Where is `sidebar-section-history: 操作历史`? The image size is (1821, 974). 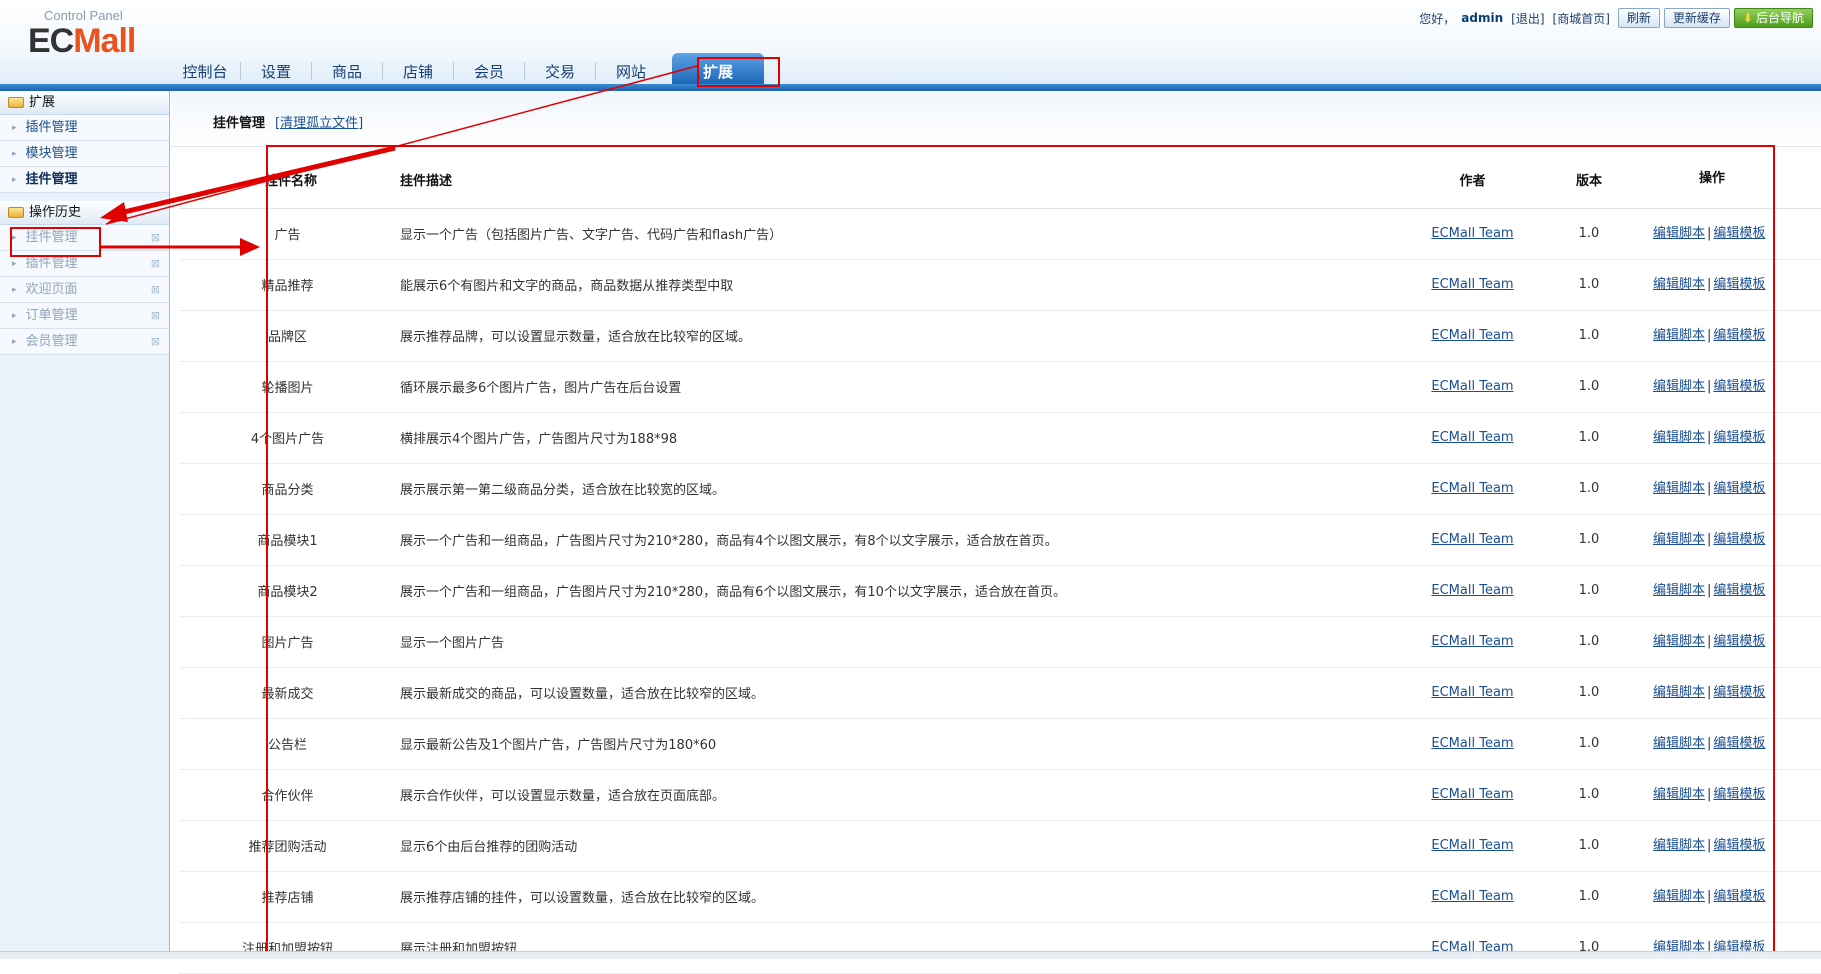
sidebar-section-history: 操作历史 is located at coordinates (84, 213).